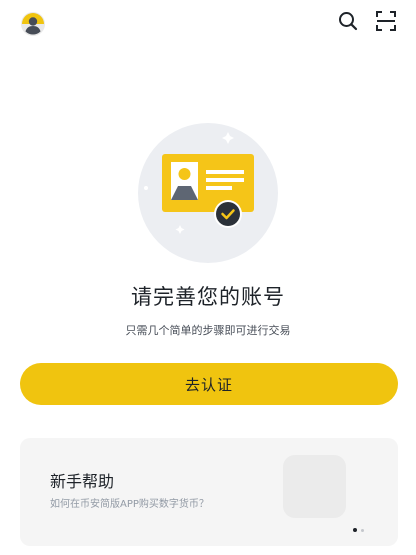 The height and width of the screenshot is (555, 416). What do you see at coordinates (355, 530) in the screenshot?
I see `carousel-dot-active` at bounding box center [355, 530].